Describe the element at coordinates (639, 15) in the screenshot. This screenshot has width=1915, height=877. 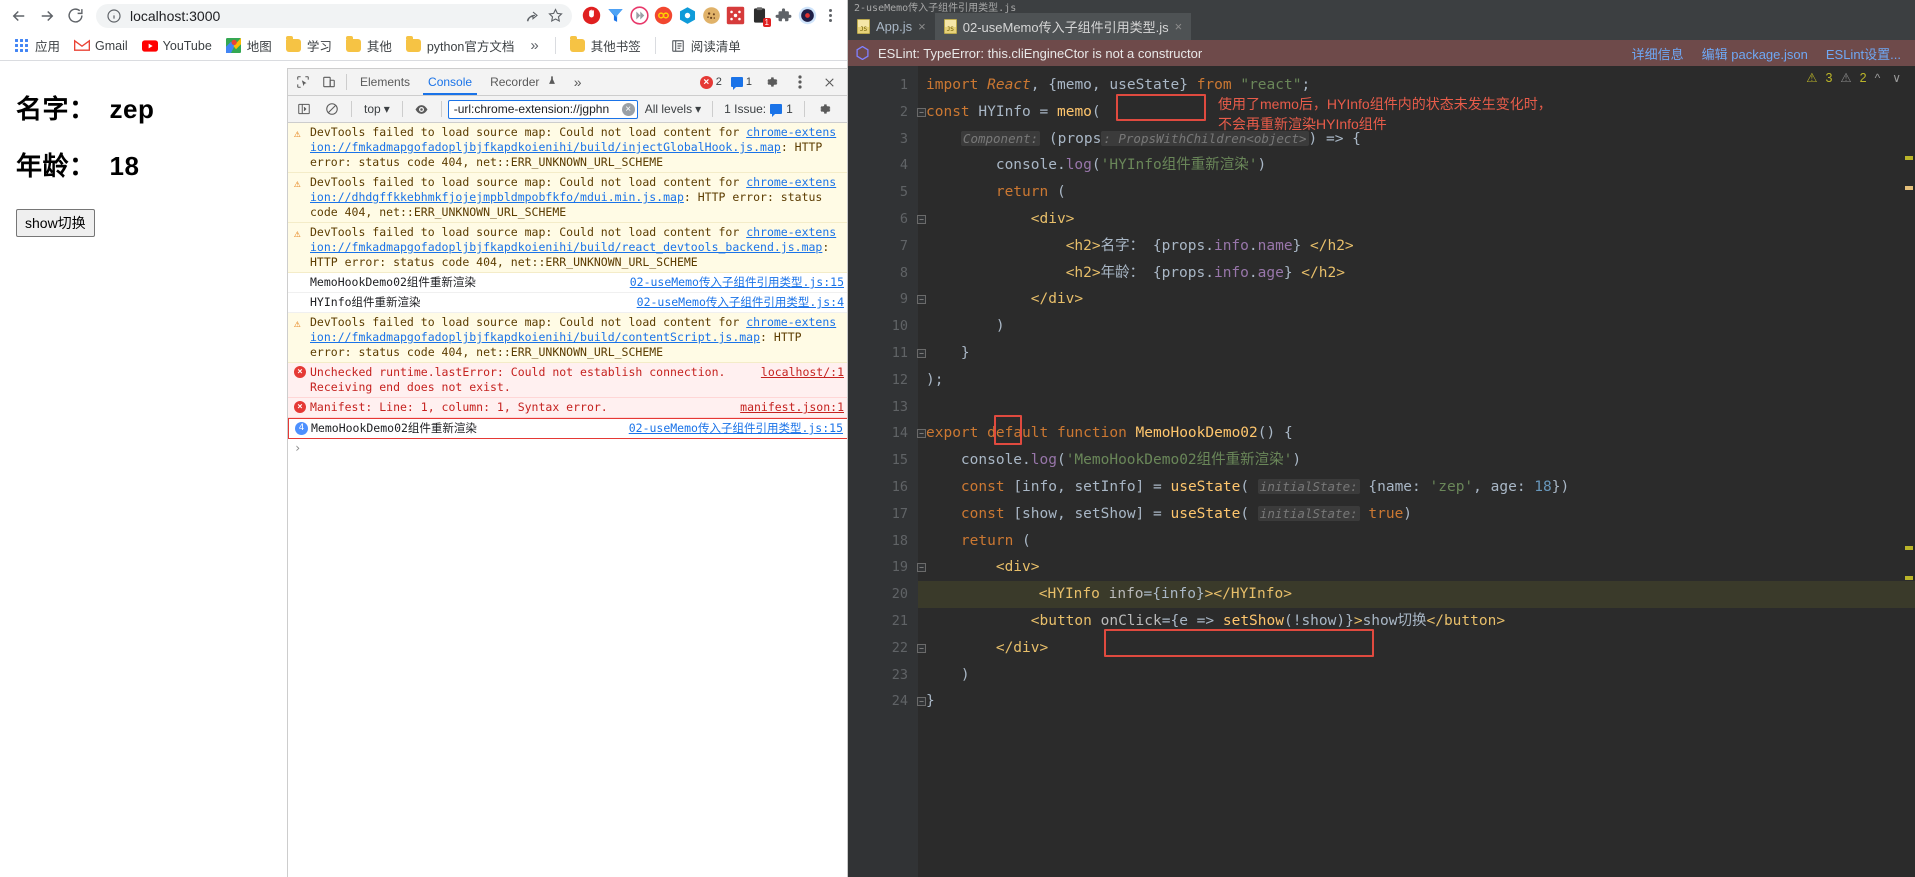
I see `video-speed-extension-icon` at that location.